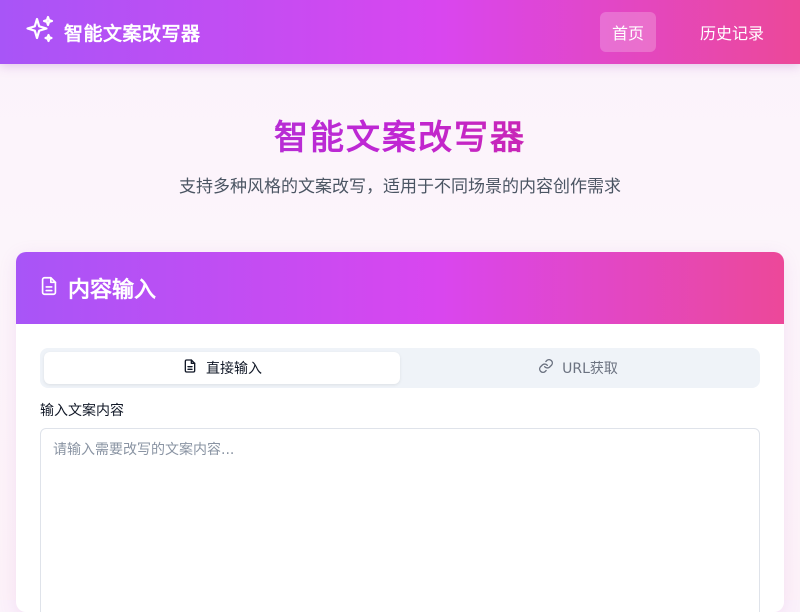 Image resolution: width=800 pixels, height=612 pixels. What do you see at coordinates (400, 134) in the screenshot?
I see `page-title: 智能文案改写器` at bounding box center [400, 134].